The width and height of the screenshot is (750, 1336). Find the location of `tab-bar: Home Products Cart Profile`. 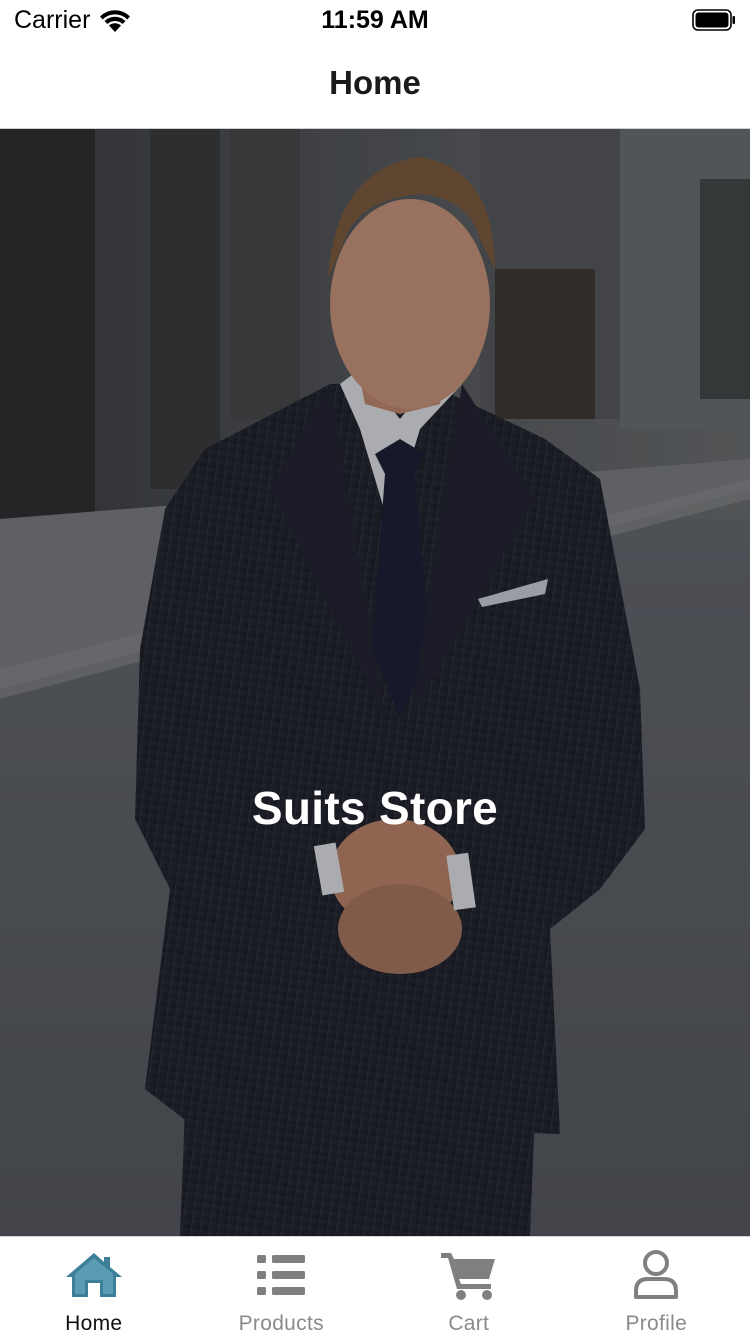

tab-bar: Home Products Cart Profile is located at coordinates (375, 1285).